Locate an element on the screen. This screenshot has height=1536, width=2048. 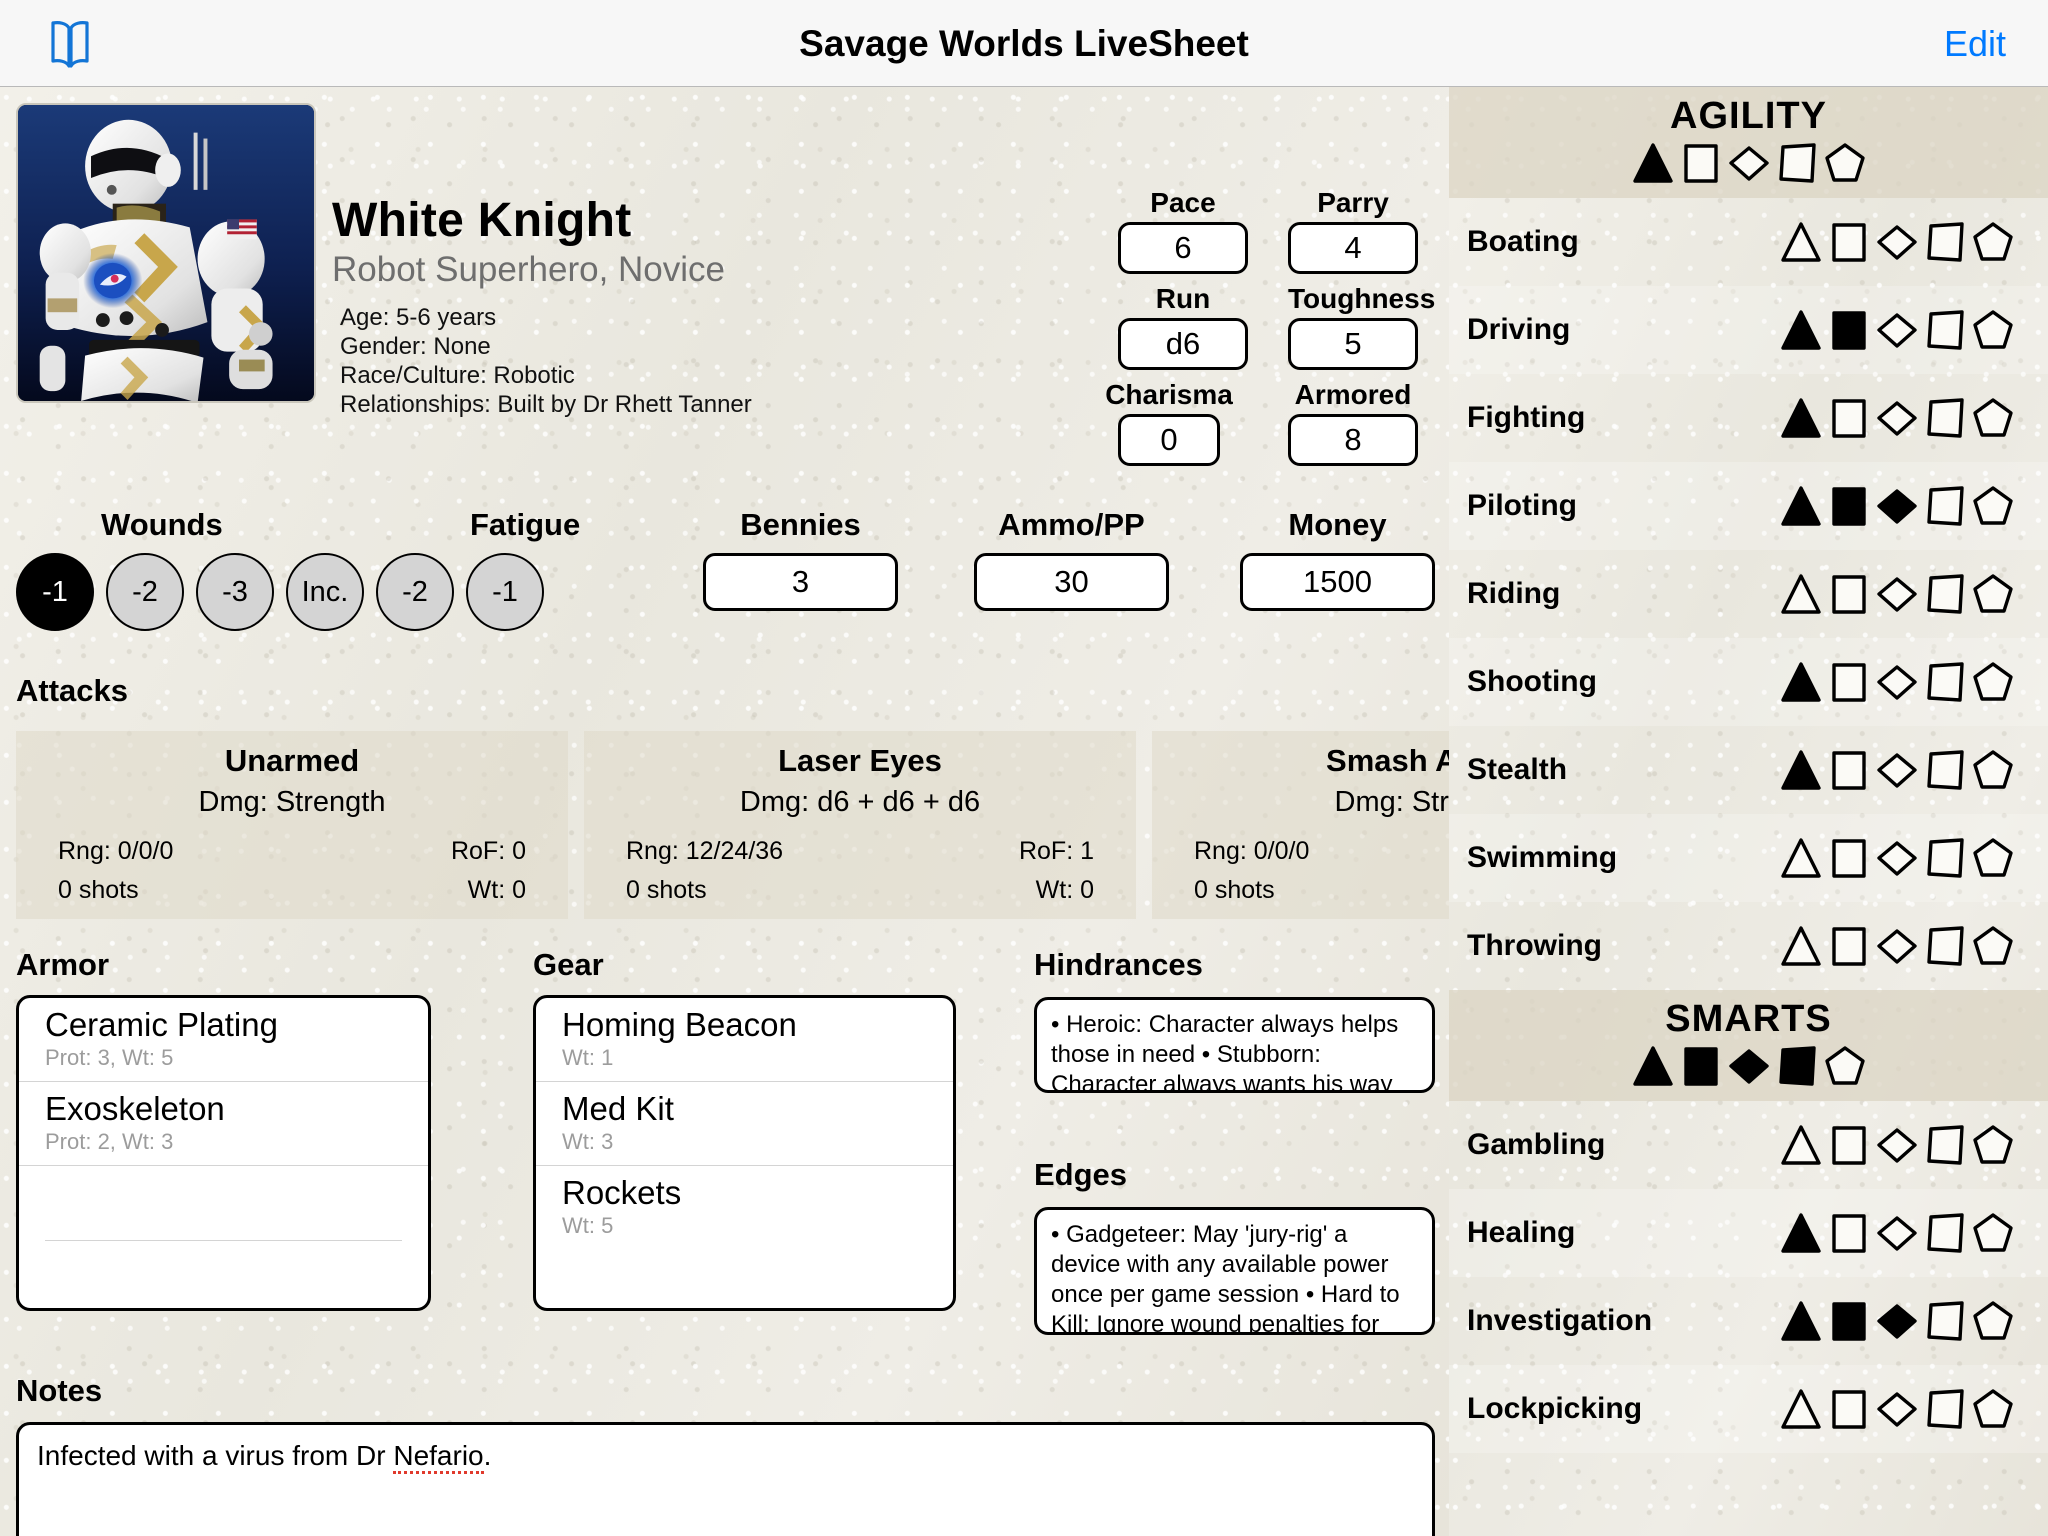
stat-armored: Armored 8 is located at coordinates (1353, 422).